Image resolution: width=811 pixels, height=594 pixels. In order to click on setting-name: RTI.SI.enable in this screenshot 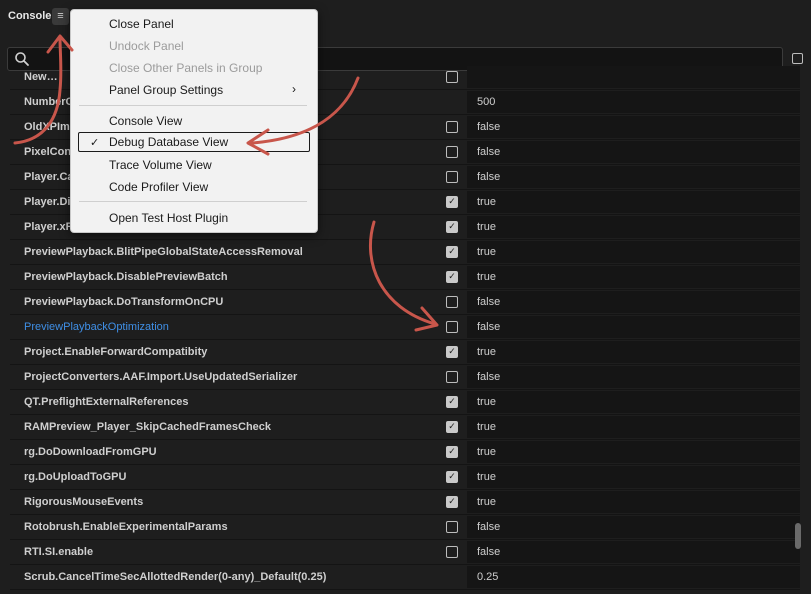, I will do `click(59, 552)`.